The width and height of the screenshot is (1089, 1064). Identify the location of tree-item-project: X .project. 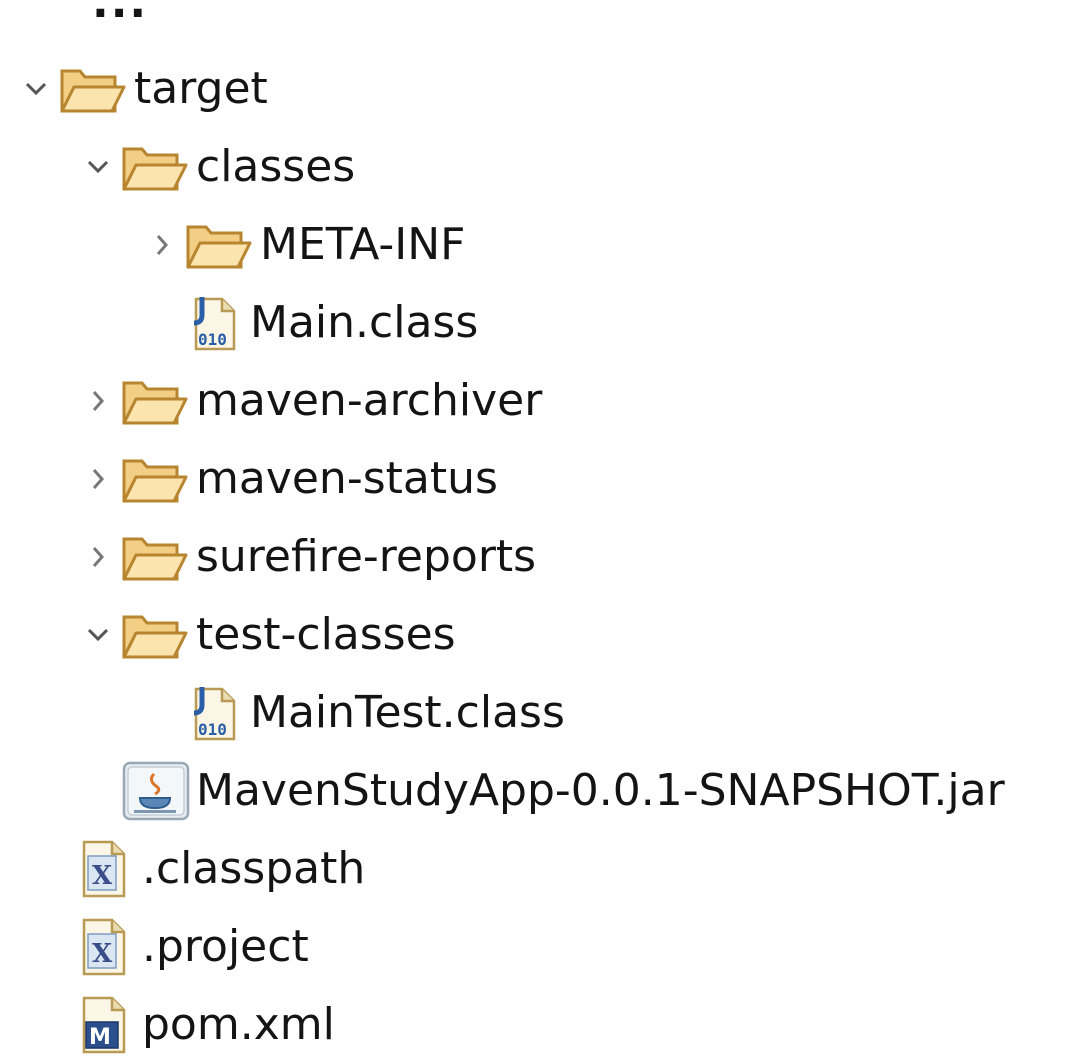
(544, 947).